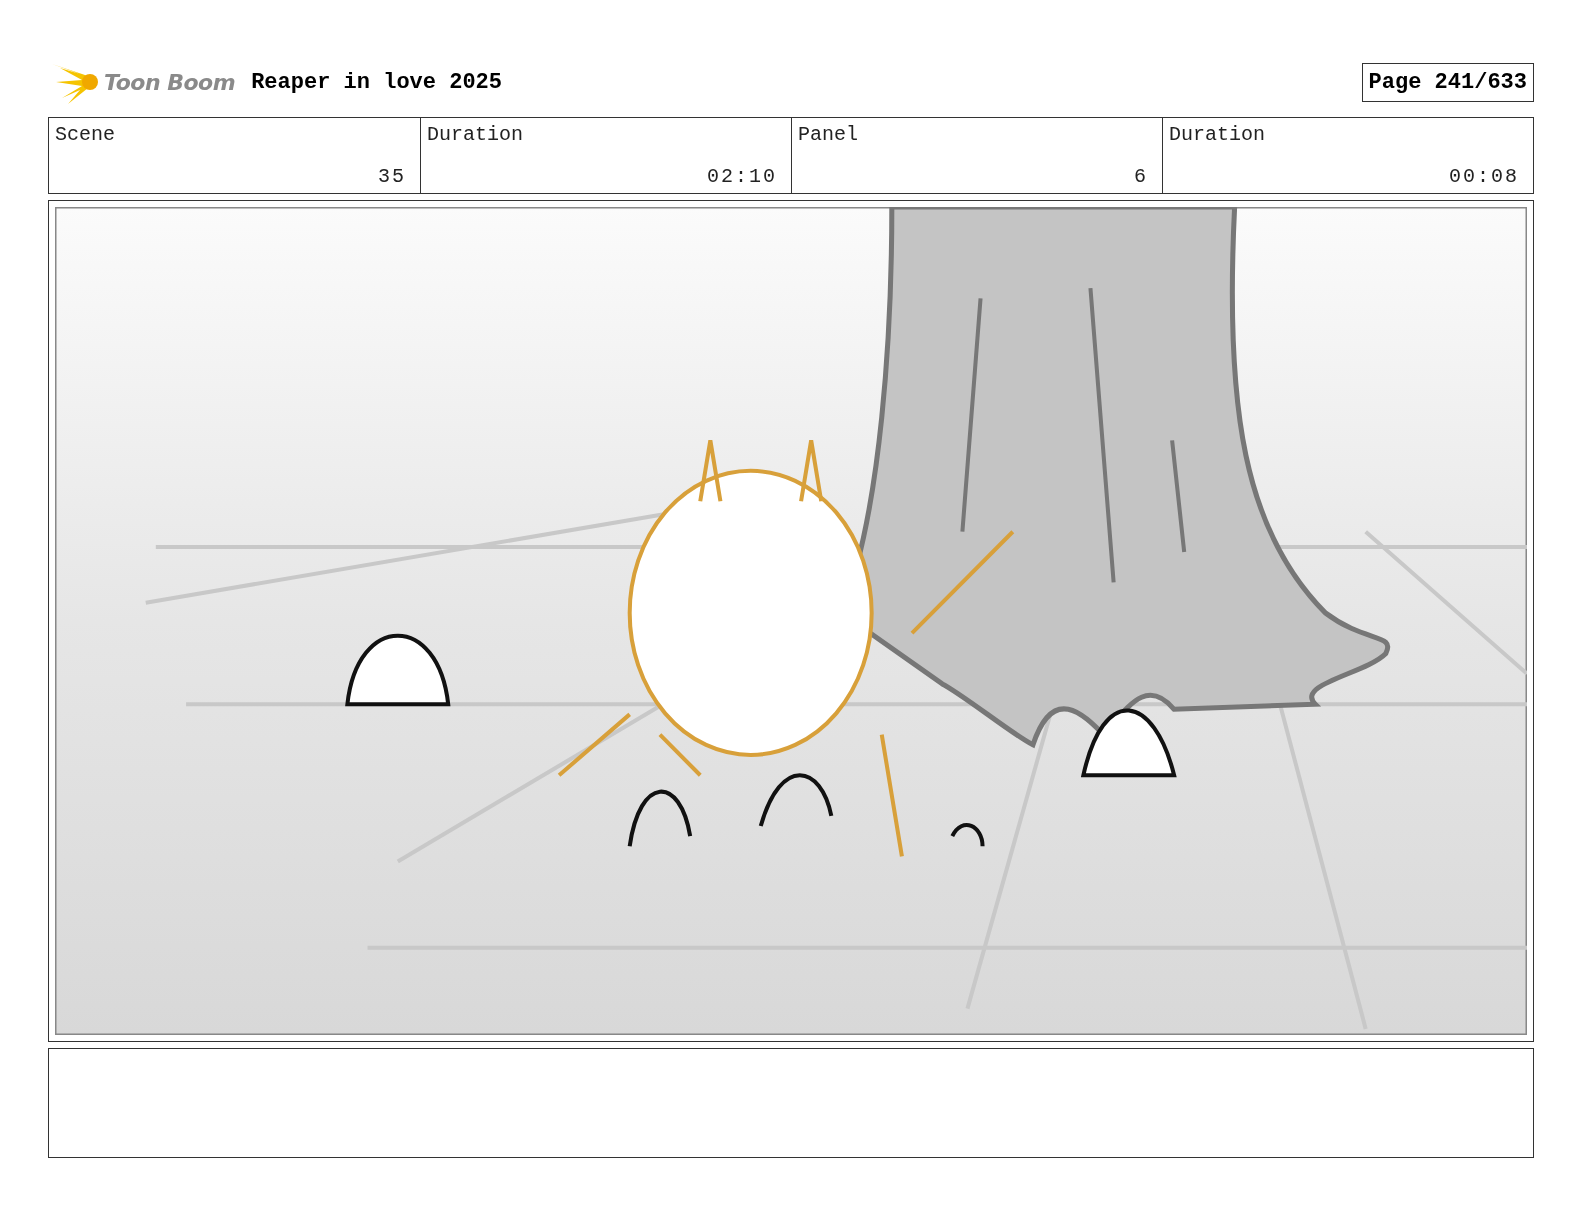  Describe the element at coordinates (170, 82) in the screenshot. I see `logo-text: Toon Boom` at that location.